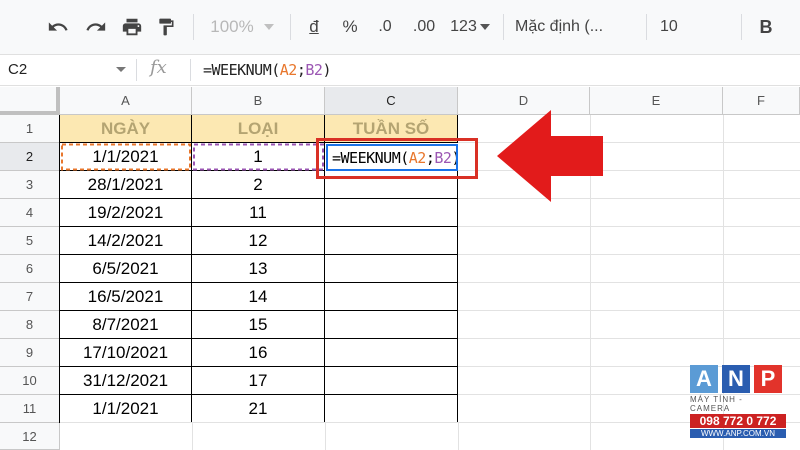 The height and width of the screenshot is (450, 800). I want to click on formula-prefix: =WEEKNUM(, so click(241, 70).